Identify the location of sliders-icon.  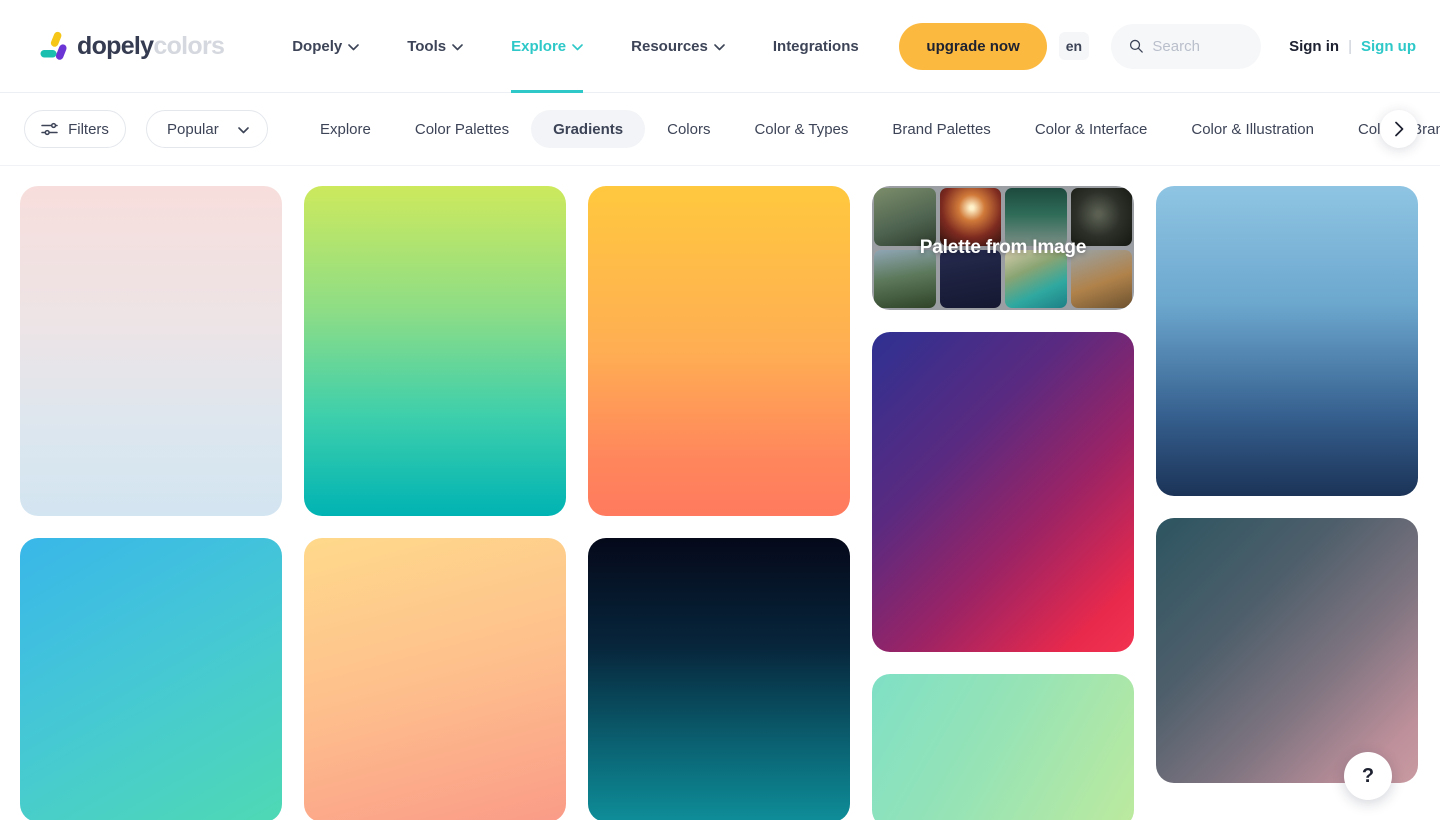
(49, 129).